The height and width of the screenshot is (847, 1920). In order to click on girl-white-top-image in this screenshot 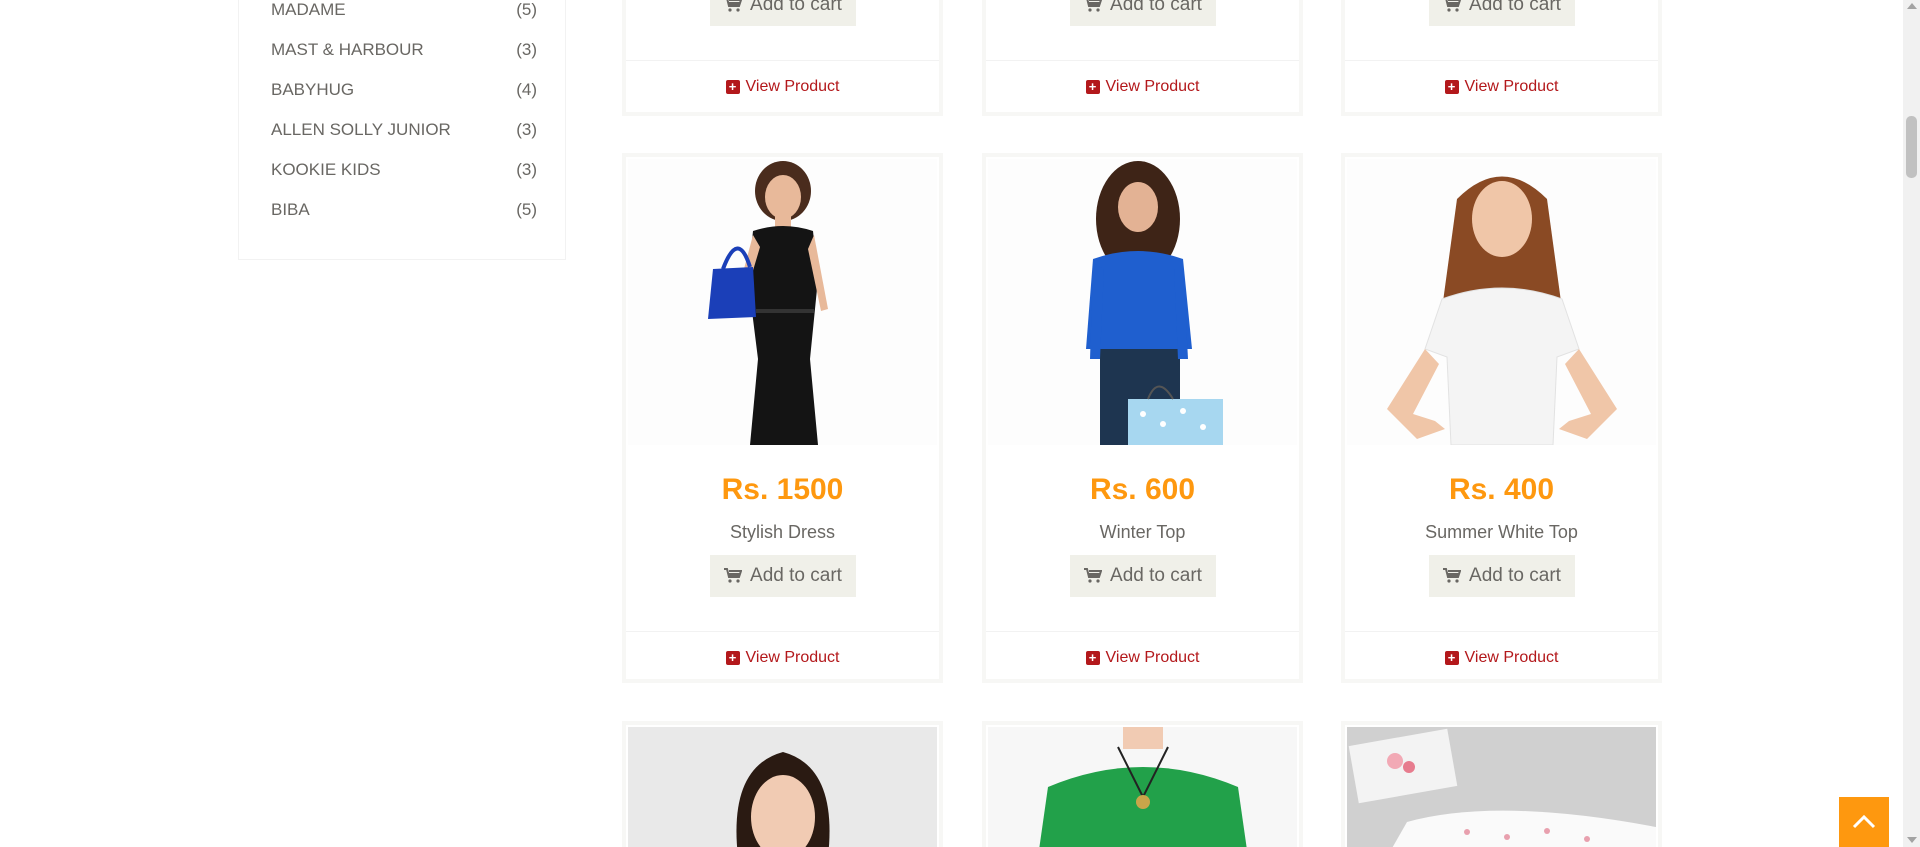, I will do `click(1501, 302)`.